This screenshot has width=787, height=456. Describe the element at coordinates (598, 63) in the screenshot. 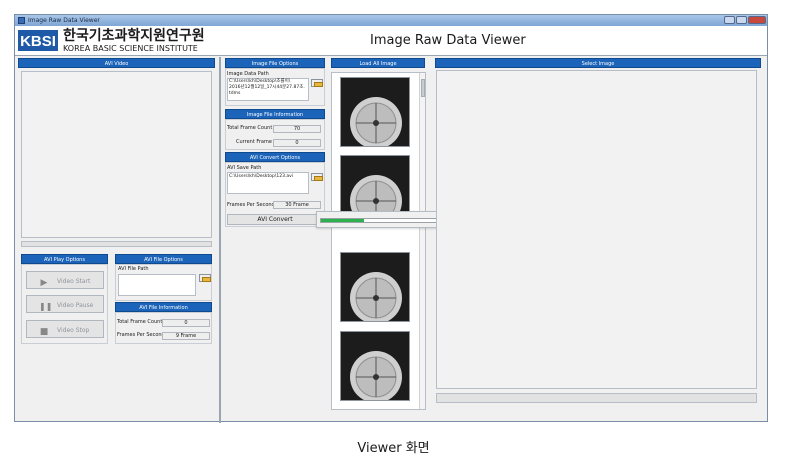

I see `select-image-header: Select Image` at that location.